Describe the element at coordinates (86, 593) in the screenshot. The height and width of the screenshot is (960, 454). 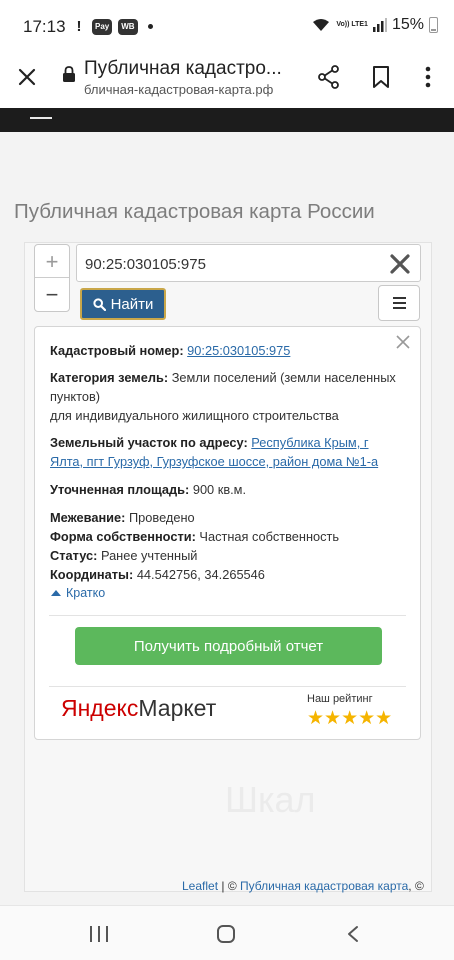
I see `brief-link-label: Кратко` at that location.